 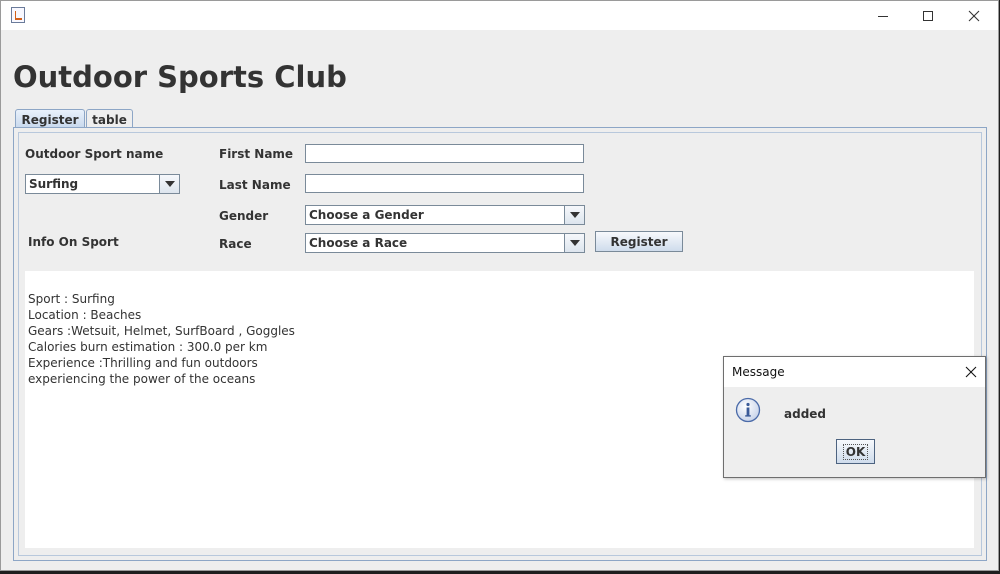 What do you see at coordinates (444, 183) in the screenshot?
I see `last-name-field` at bounding box center [444, 183].